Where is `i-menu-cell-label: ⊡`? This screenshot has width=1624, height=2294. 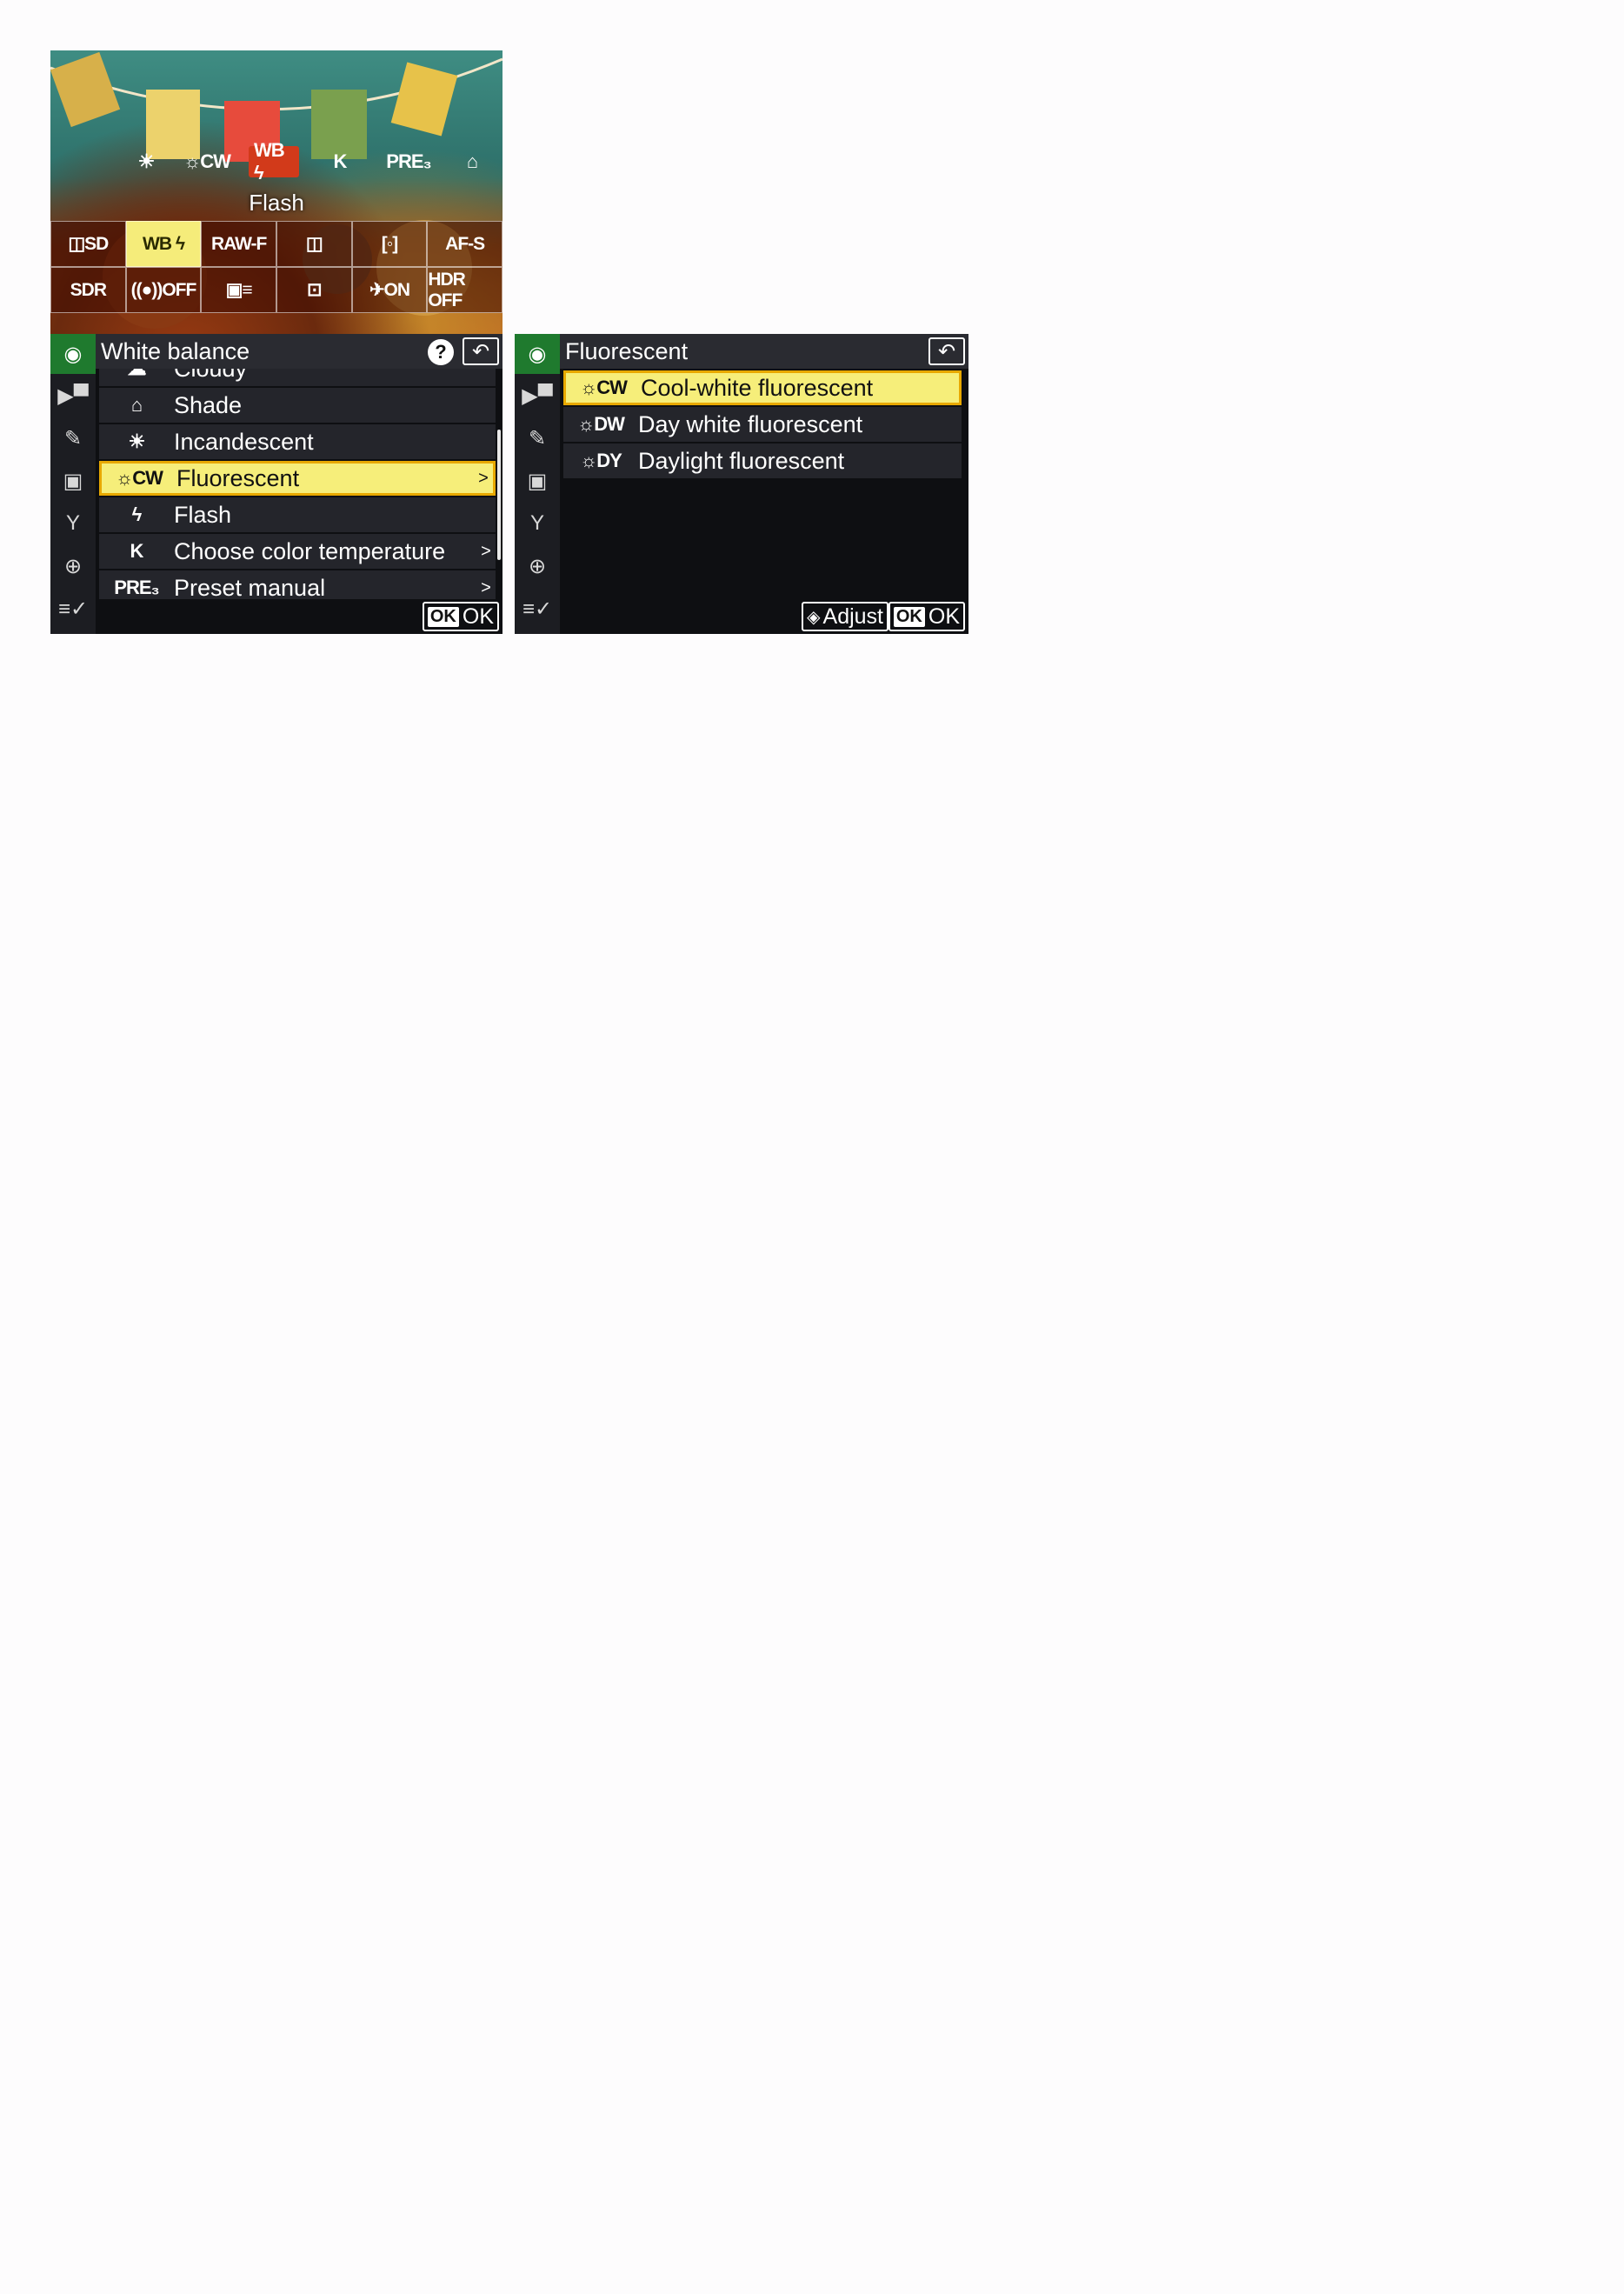 i-menu-cell-label: ⊡ is located at coordinates (315, 290).